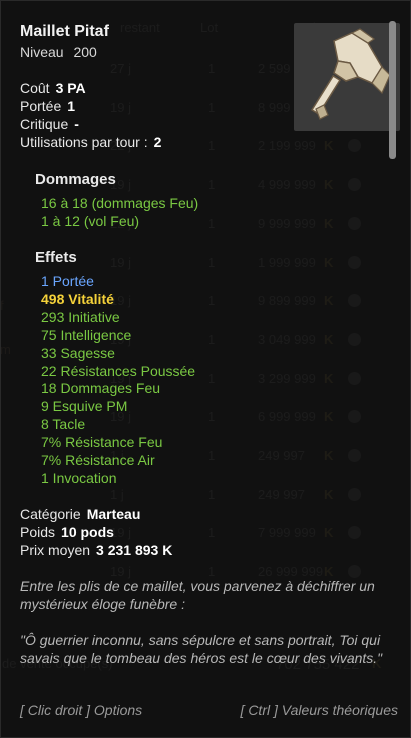  I want to click on effect-line: 1 Invocation, so click(79, 477).